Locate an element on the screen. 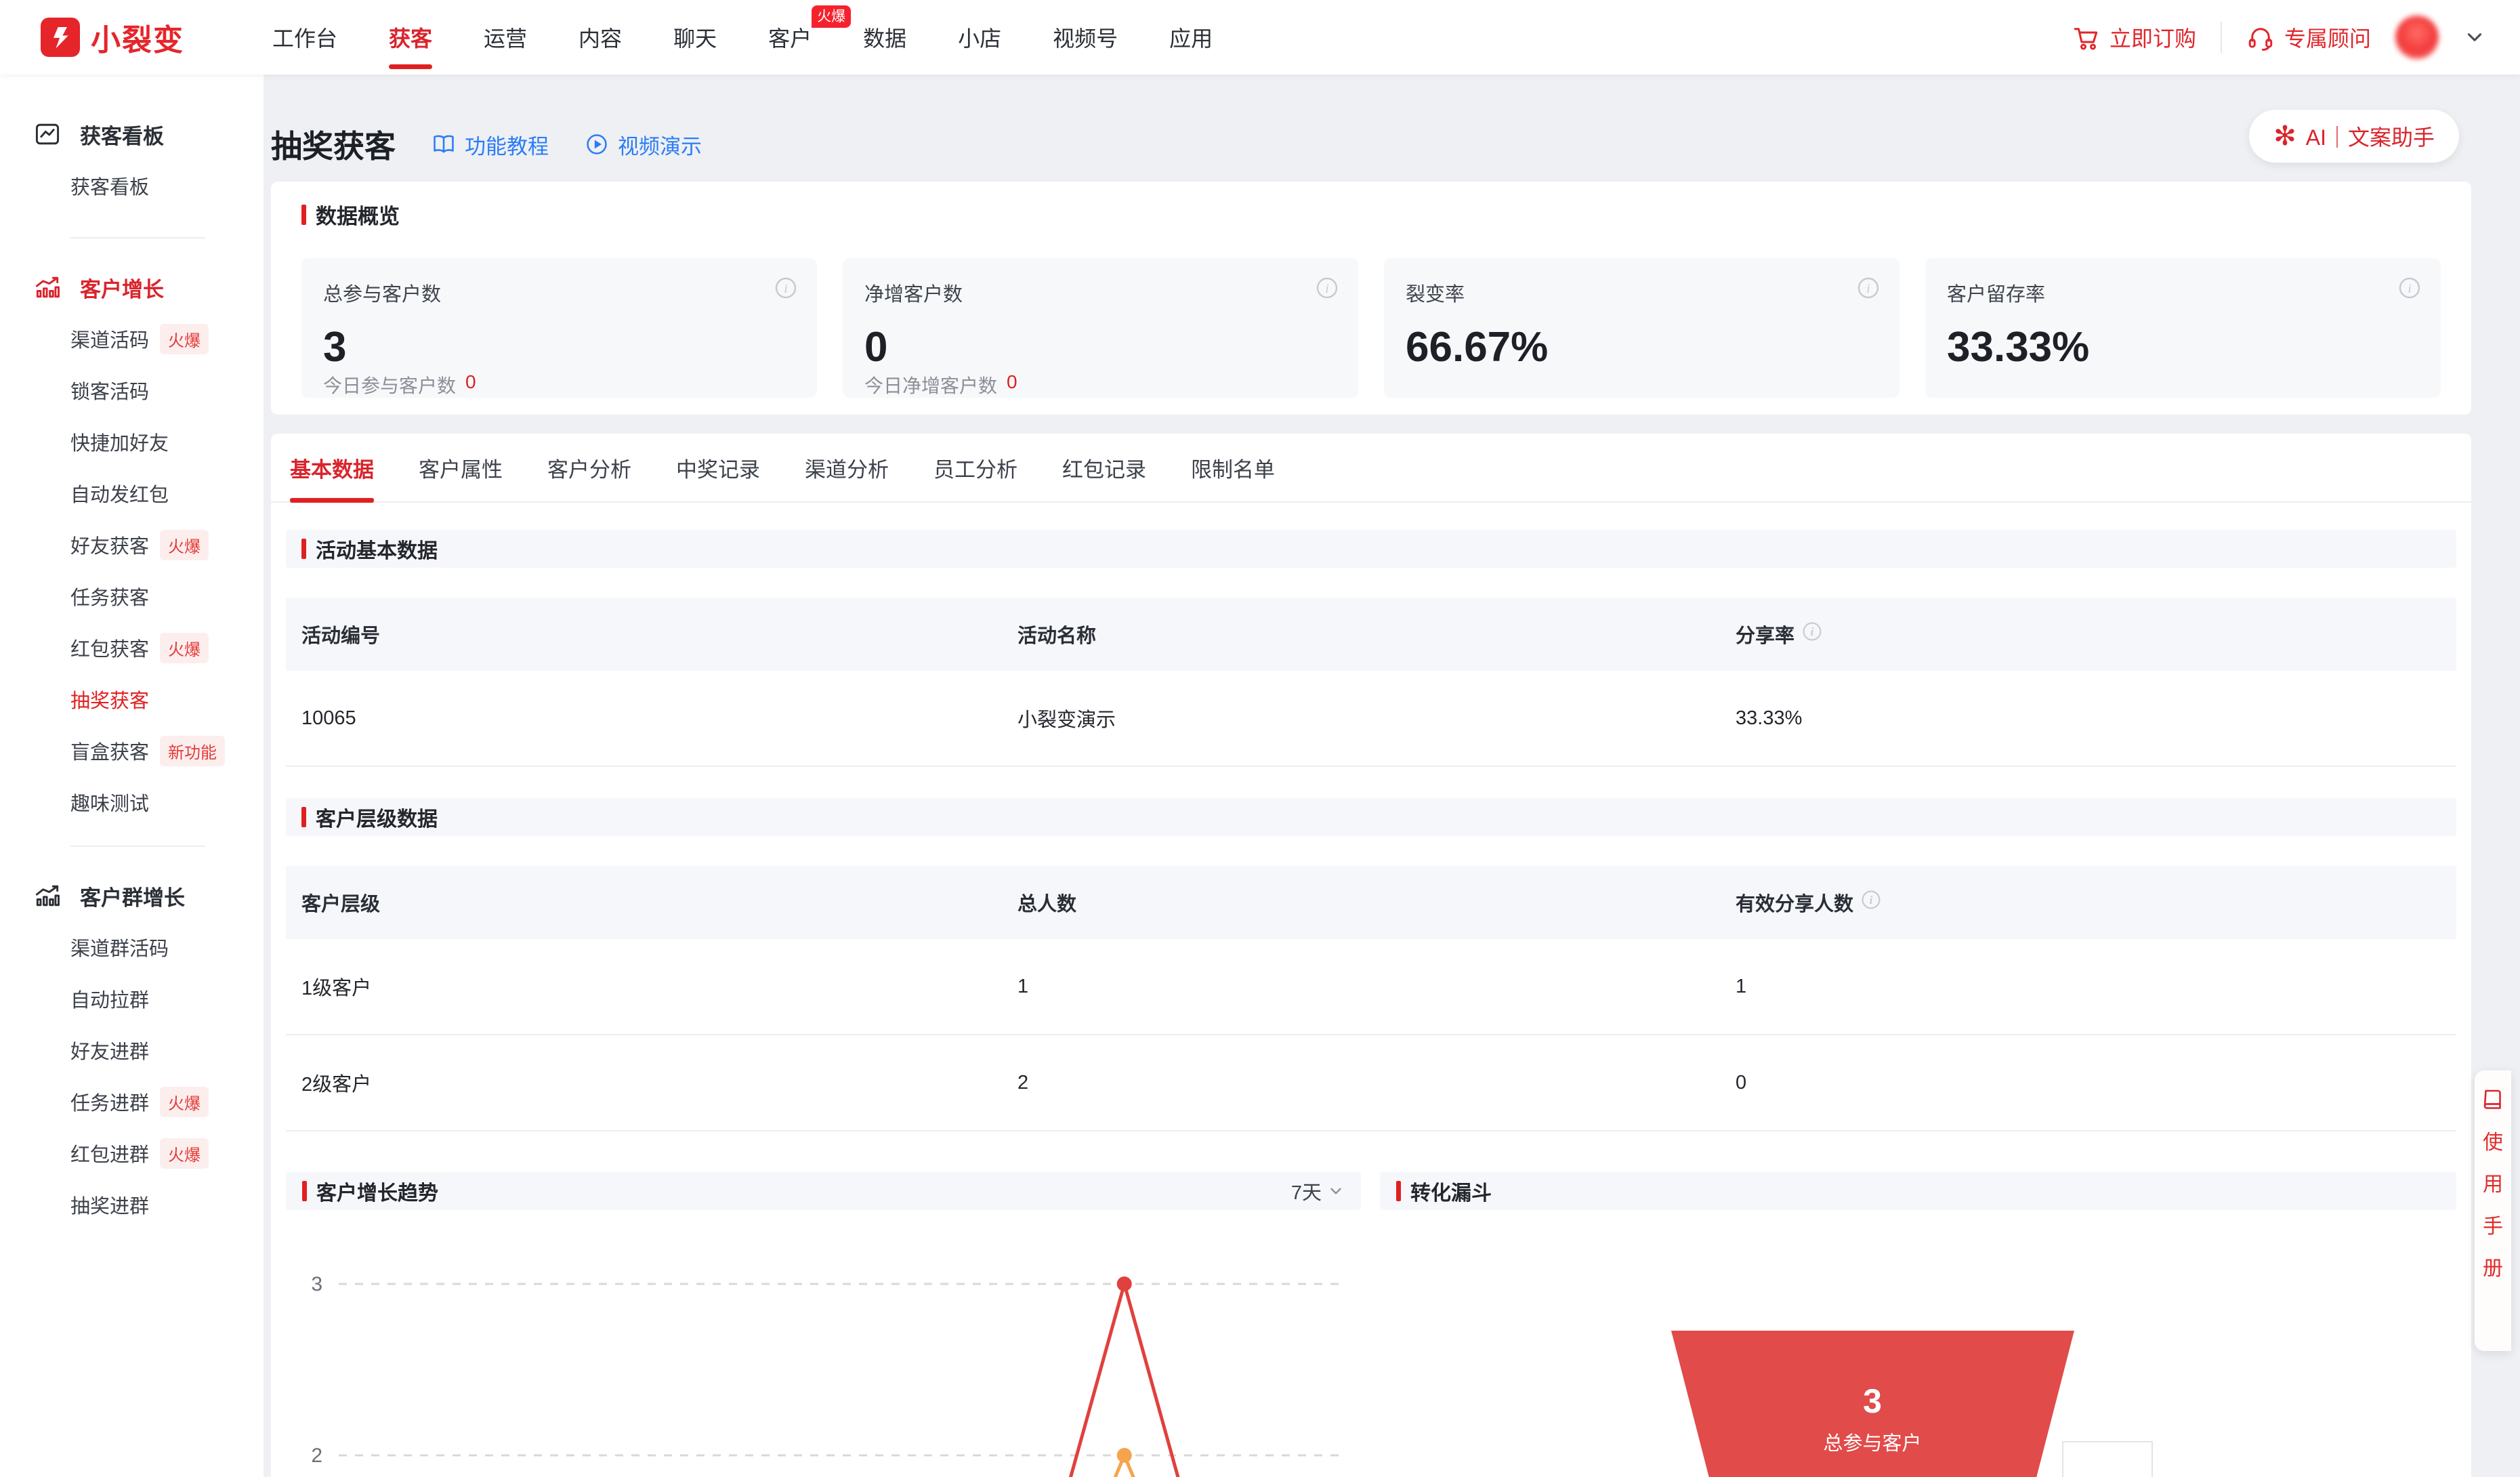 The image size is (2520, 1477). advisor-label: 专属顾问 is located at coordinates (2327, 38).